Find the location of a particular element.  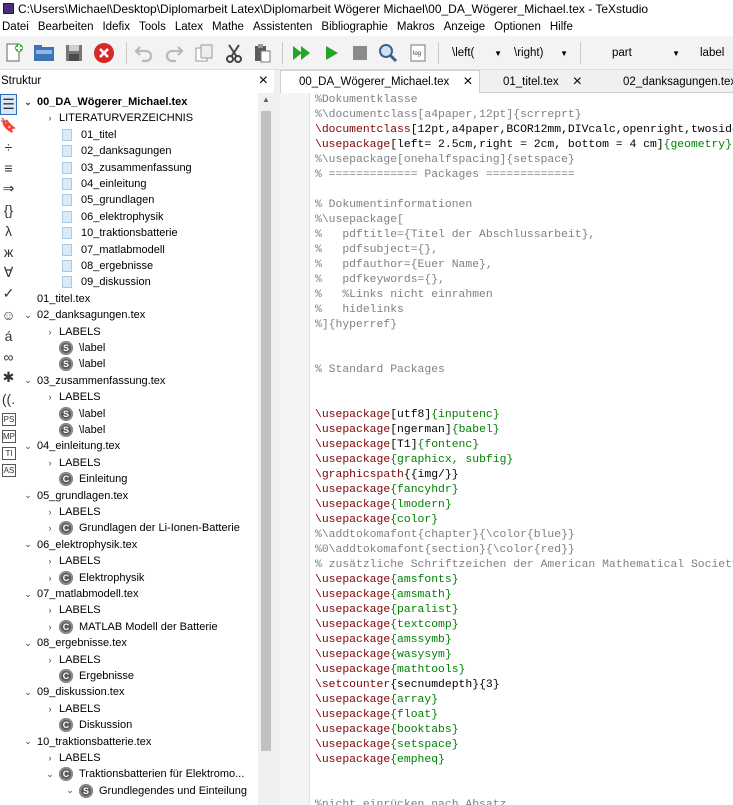

stop-icon is located at coordinates (360, 53).